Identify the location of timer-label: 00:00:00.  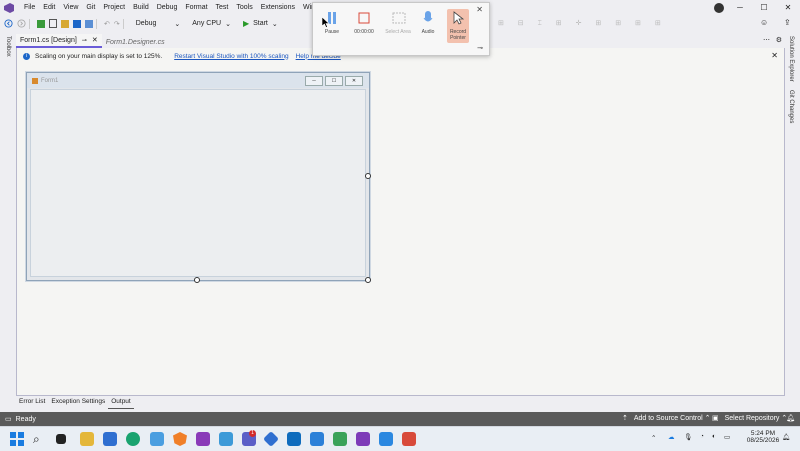
(364, 32).